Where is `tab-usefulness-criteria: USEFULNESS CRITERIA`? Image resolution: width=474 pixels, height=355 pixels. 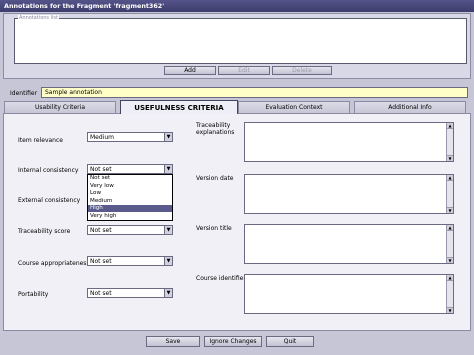
tab-usefulness-criteria: USEFULNESS CRITERIA is located at coordinates (179, 107).